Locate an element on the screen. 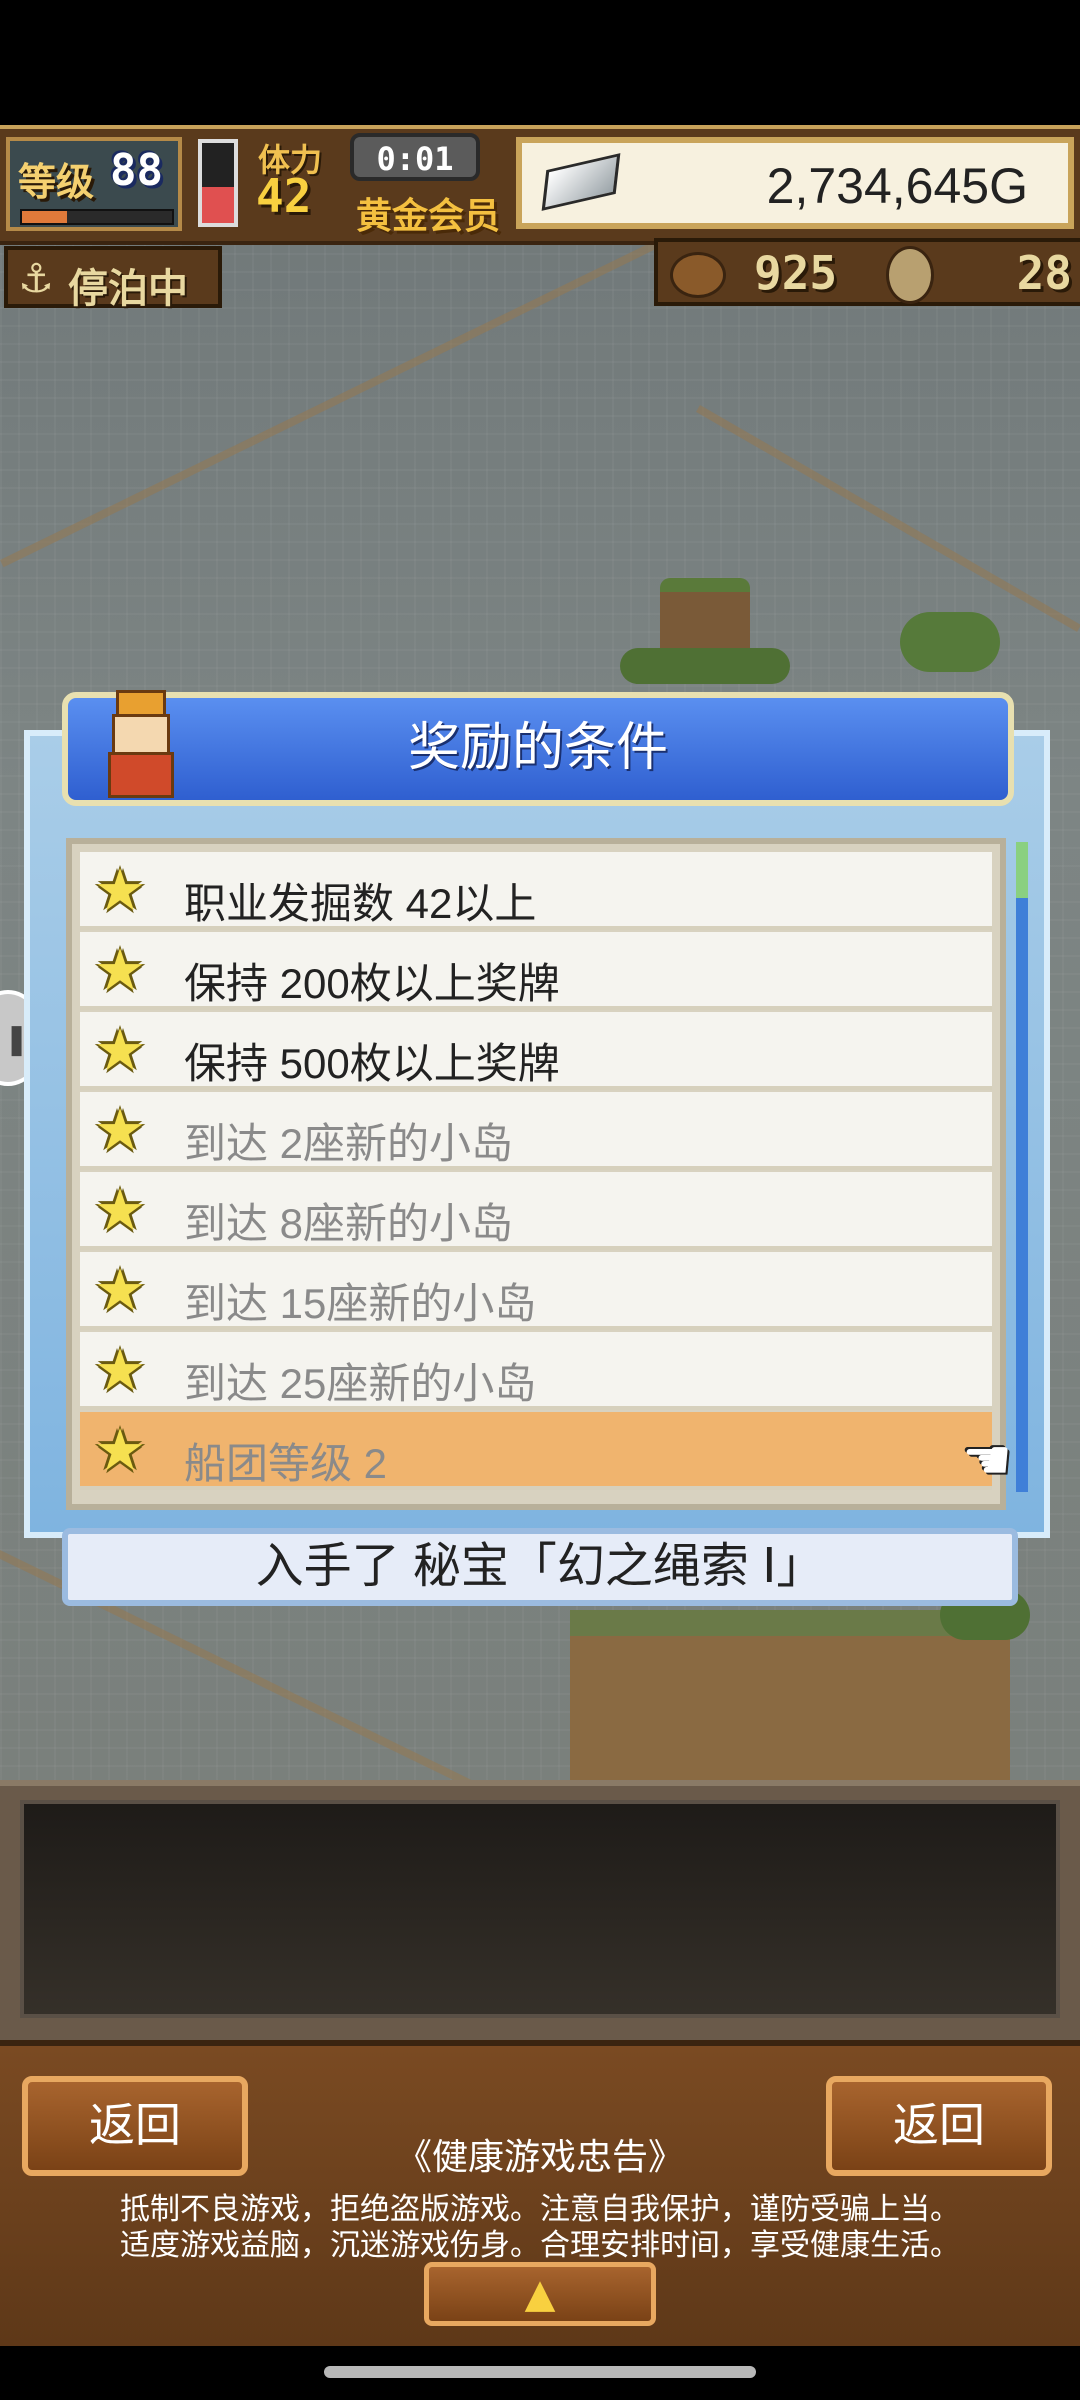 The width and height of the screenshot is (1080, 2400). dialog-title: 奖励的条件 is located at coordinates (537, 748).